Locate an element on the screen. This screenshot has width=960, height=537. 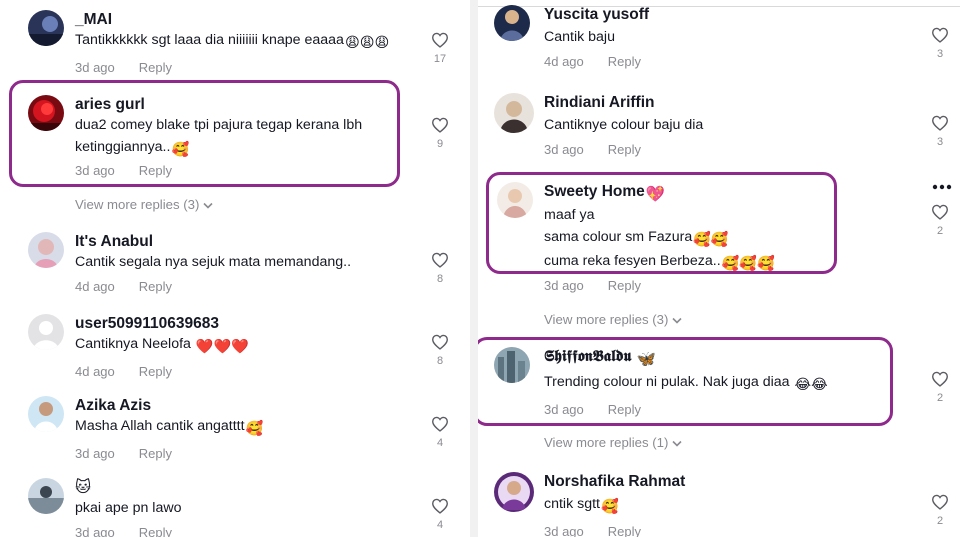
comment-text: pkai ape pn lawo is located at coordinates (128, 508).